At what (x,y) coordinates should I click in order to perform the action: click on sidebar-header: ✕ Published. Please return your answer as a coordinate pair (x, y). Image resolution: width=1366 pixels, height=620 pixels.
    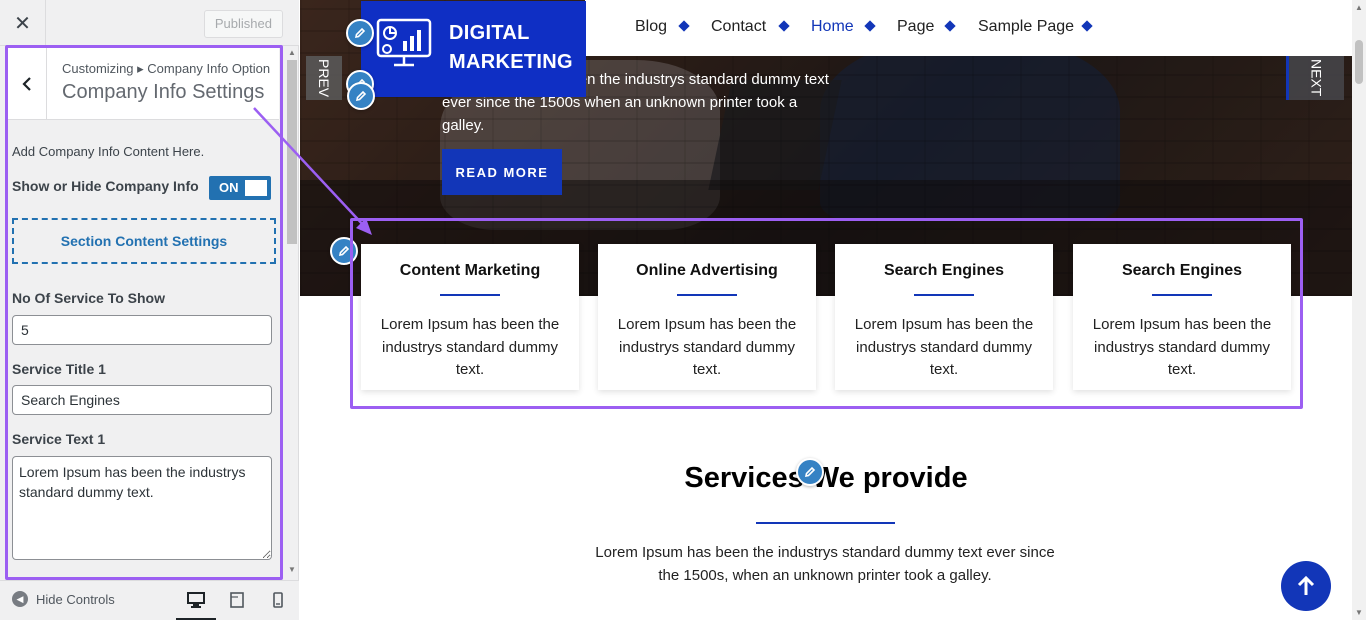
    Looking at the image, I should click on (149, 23).